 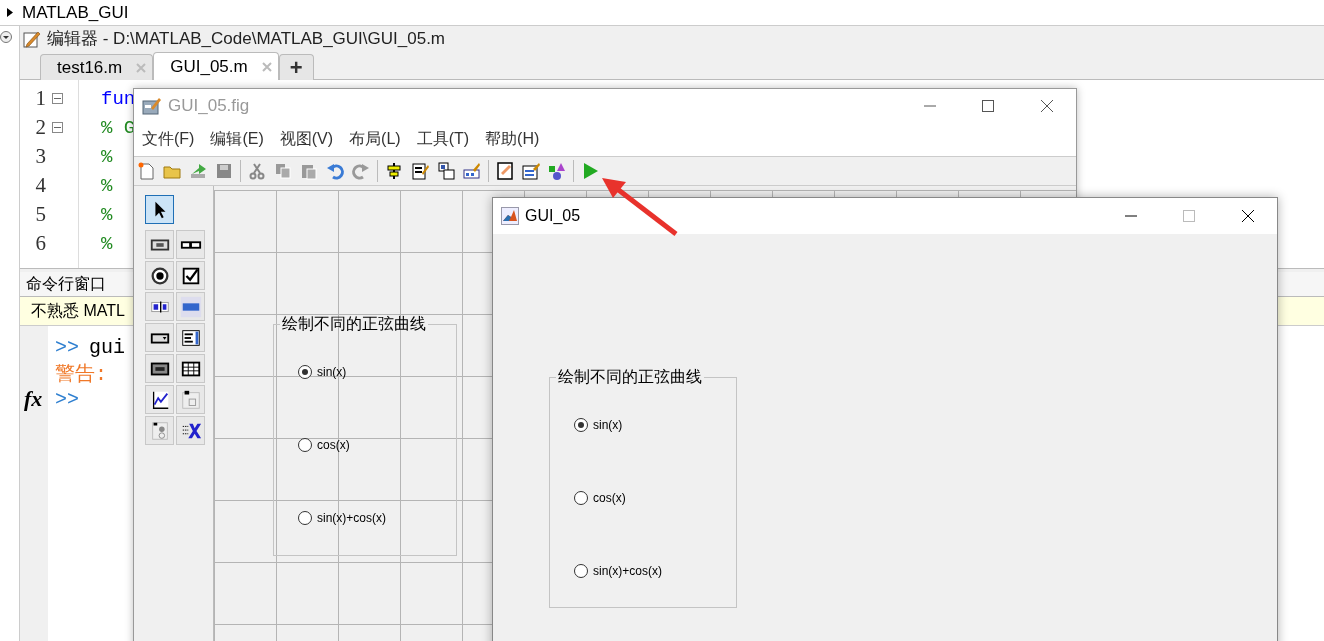 What do you see at coordinates (510, 216) in the screenshot?
I see `peak-logo-icon` at bounding box center [510, 216].